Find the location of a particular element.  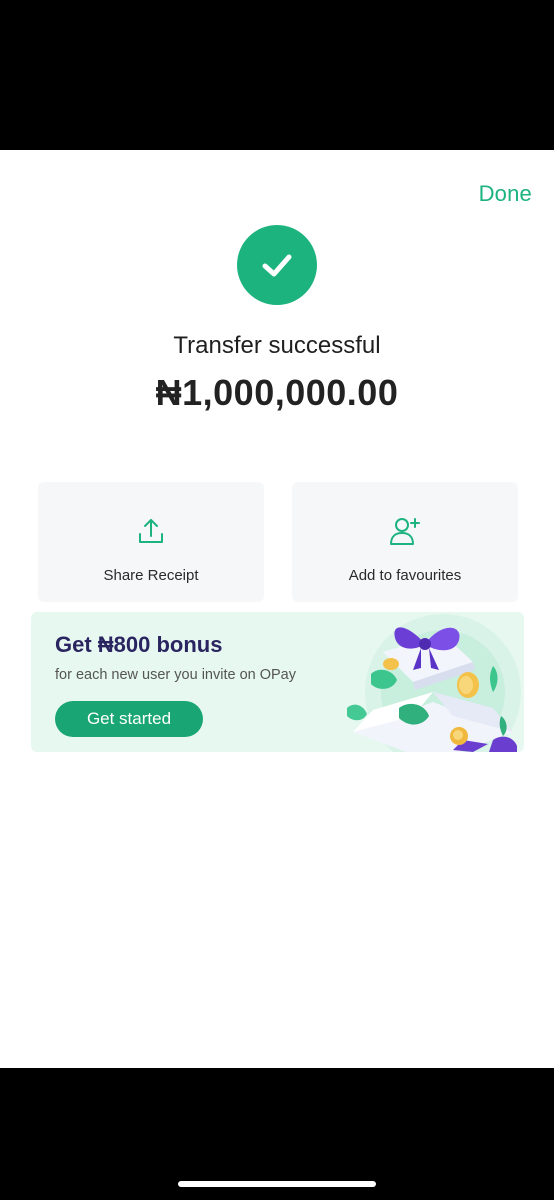

add-to-favourites-button: Add to favourites is located at coordinates (405, 542).